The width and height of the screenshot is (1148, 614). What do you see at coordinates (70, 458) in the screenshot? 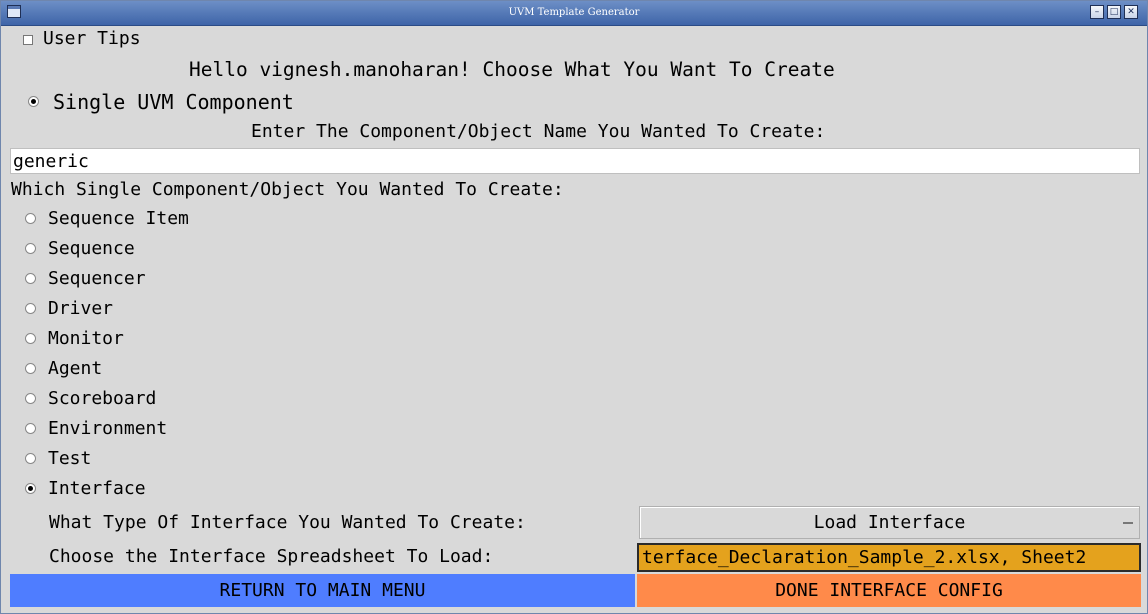
I see `test-label: Test` at bounding box center [70, 458].